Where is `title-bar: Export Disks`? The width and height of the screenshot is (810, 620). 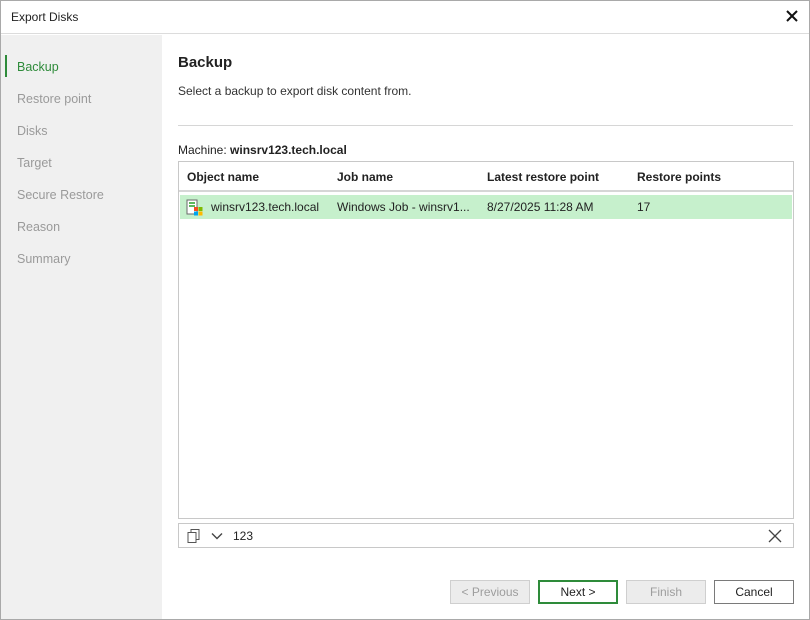 title-bar: Export Disks is located at coordinates (405, 17).